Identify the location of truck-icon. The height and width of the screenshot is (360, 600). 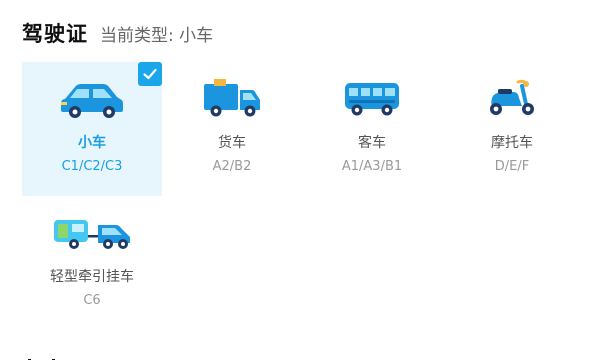
(232, 99).